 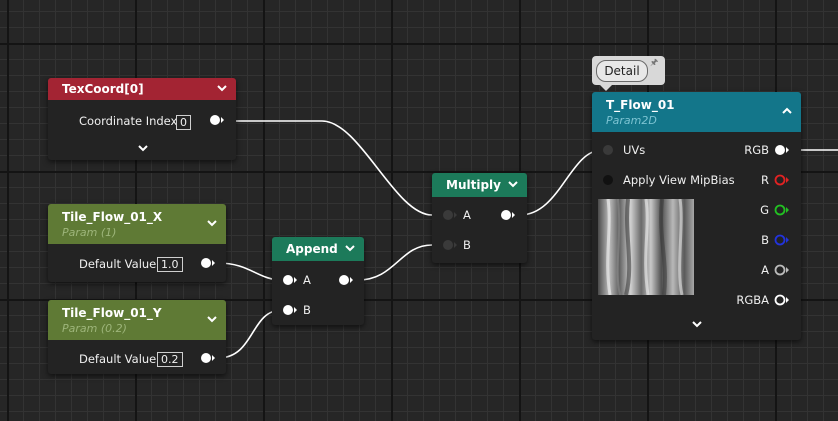 I want to click on uvs-label: UVs, so click(x=634, y=150).